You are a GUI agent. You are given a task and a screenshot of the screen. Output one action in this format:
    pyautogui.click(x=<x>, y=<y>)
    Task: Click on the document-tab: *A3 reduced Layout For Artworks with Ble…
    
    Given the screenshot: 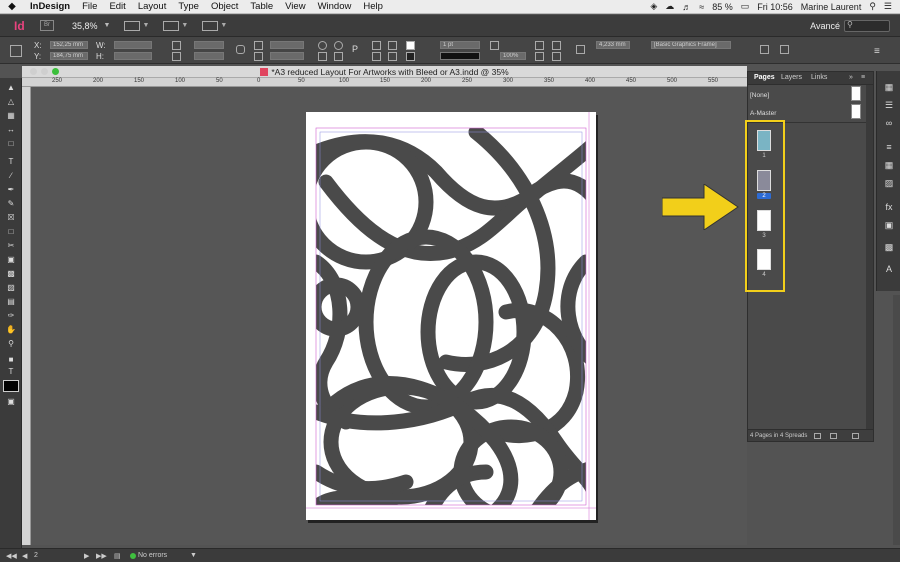 What is the action you would take?
    pyautogui.click(x=384, y=72)
    